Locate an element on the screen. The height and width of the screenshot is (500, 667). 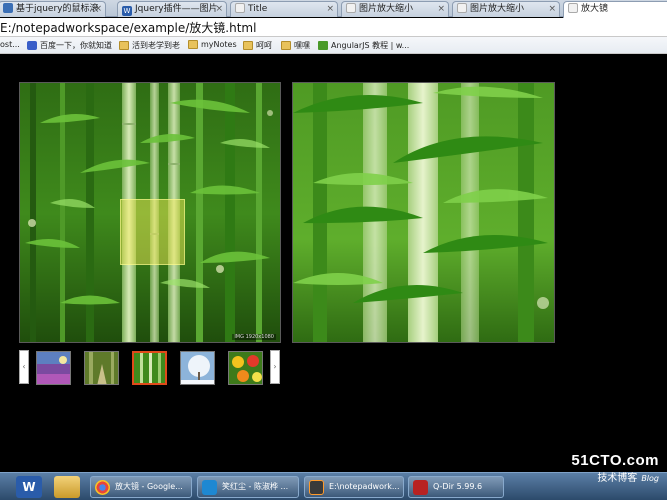
tab-label: 放大镜 is located at coordinates (595, 9).